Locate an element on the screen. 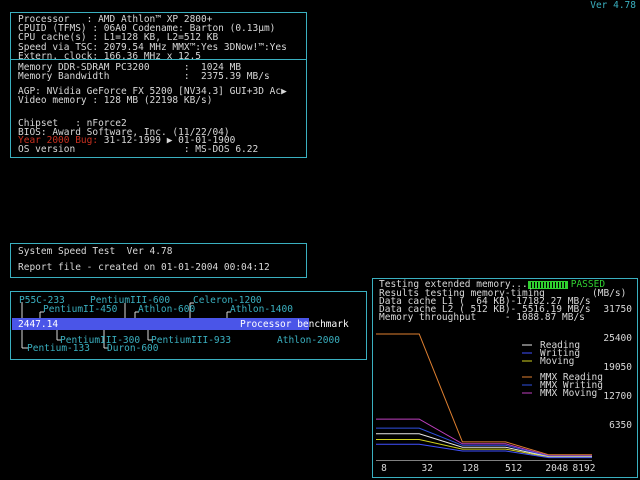 This screenshot has width=640, height=480. x-tick-label: 32 is located at coordinates (426, 468).